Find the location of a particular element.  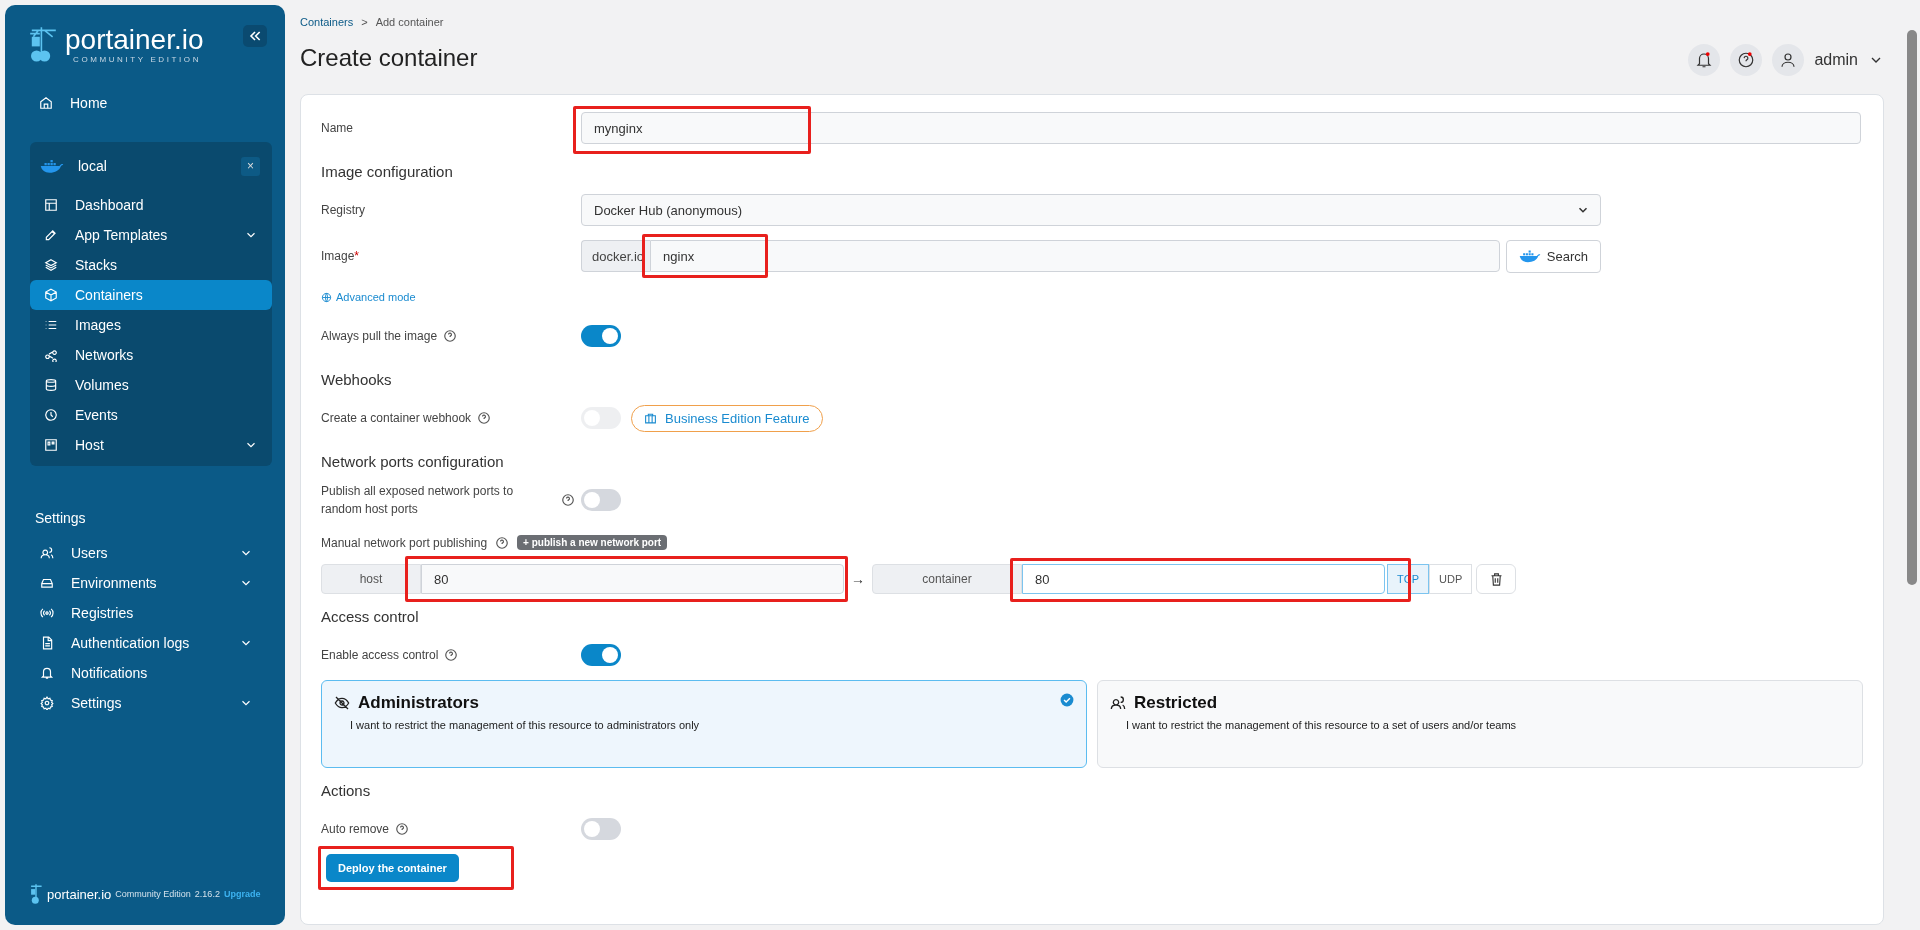

users-icon is located at coordinates (47, 553).